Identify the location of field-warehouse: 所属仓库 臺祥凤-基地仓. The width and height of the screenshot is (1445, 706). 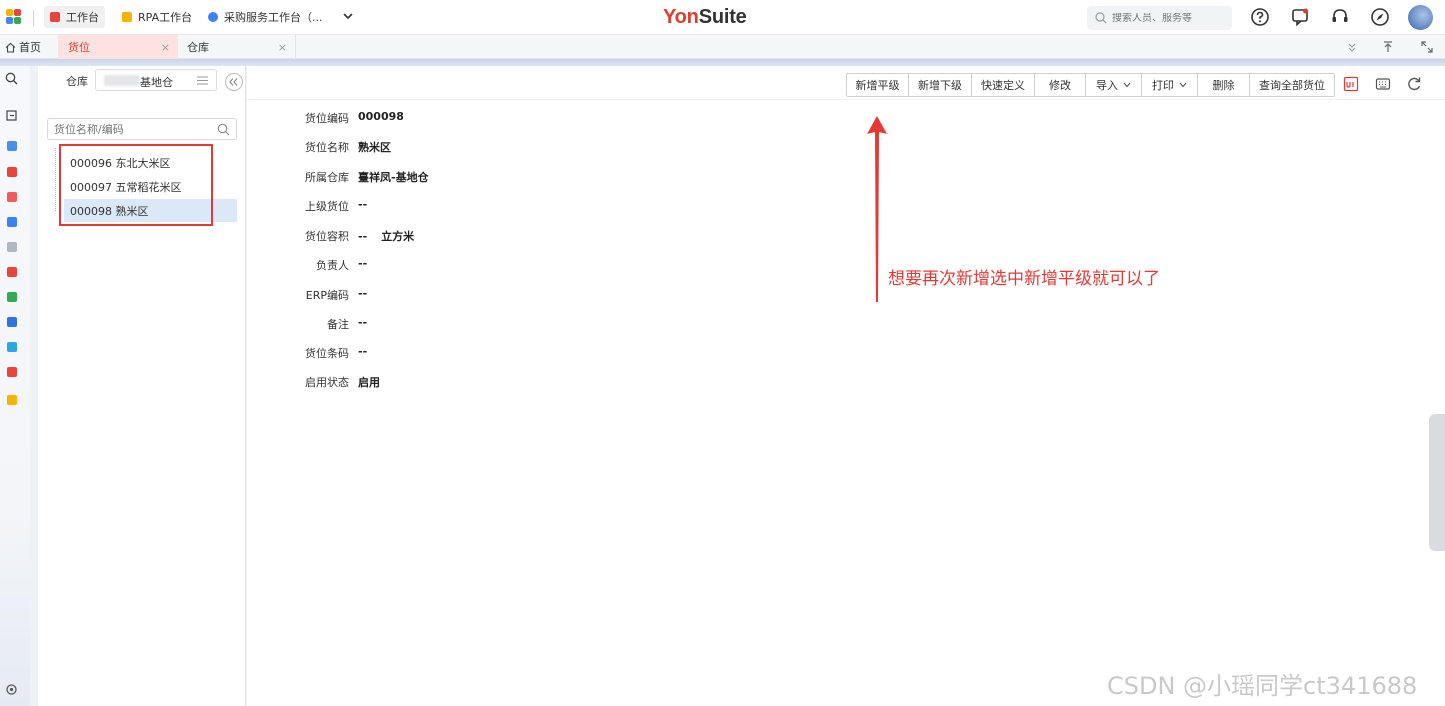
(367, 177).